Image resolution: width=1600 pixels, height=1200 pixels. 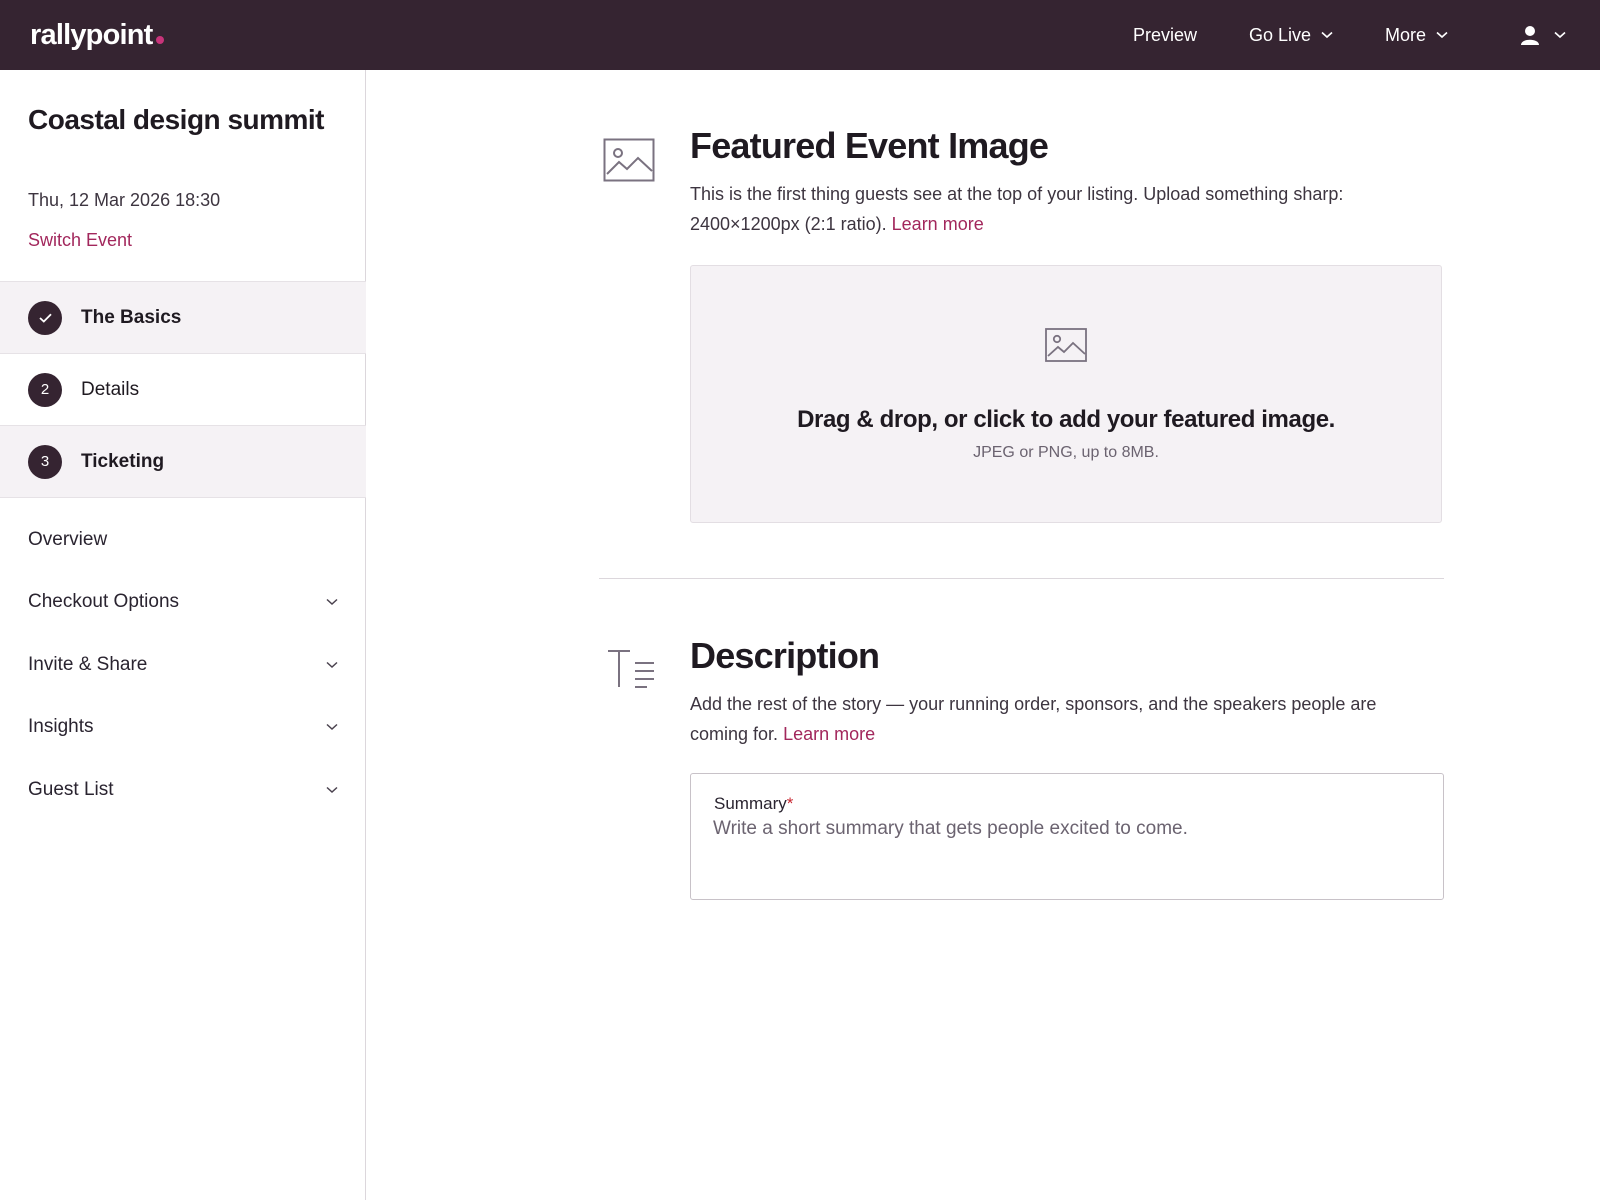 I want to click on more-menu: More, so click(x=1416, y=35).